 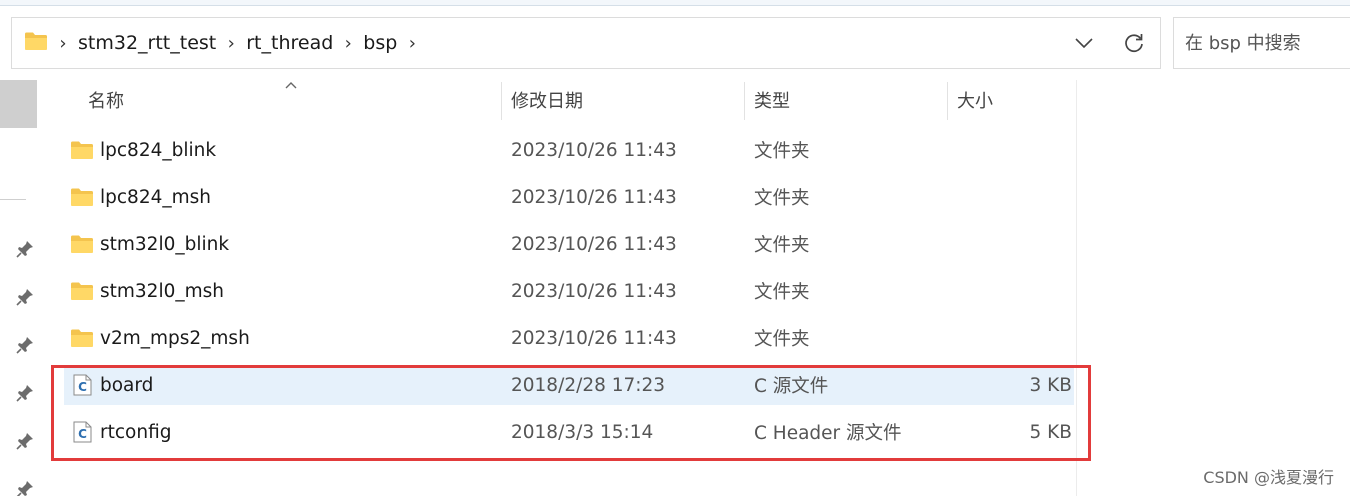 I want to click on list-item: lpc824_blink 2023/10/26 11:43 文件夹, so click(x=569, y=150).